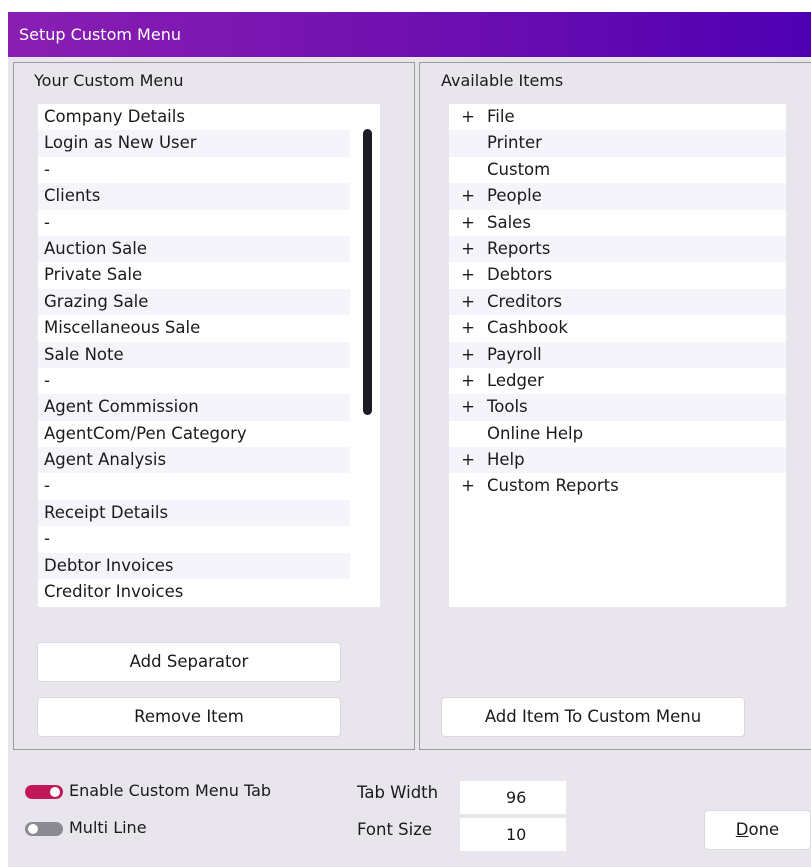 The width and height of the screenshot is (811, 867). I want to click on tree-item-label: Tools, so click(507, 407).